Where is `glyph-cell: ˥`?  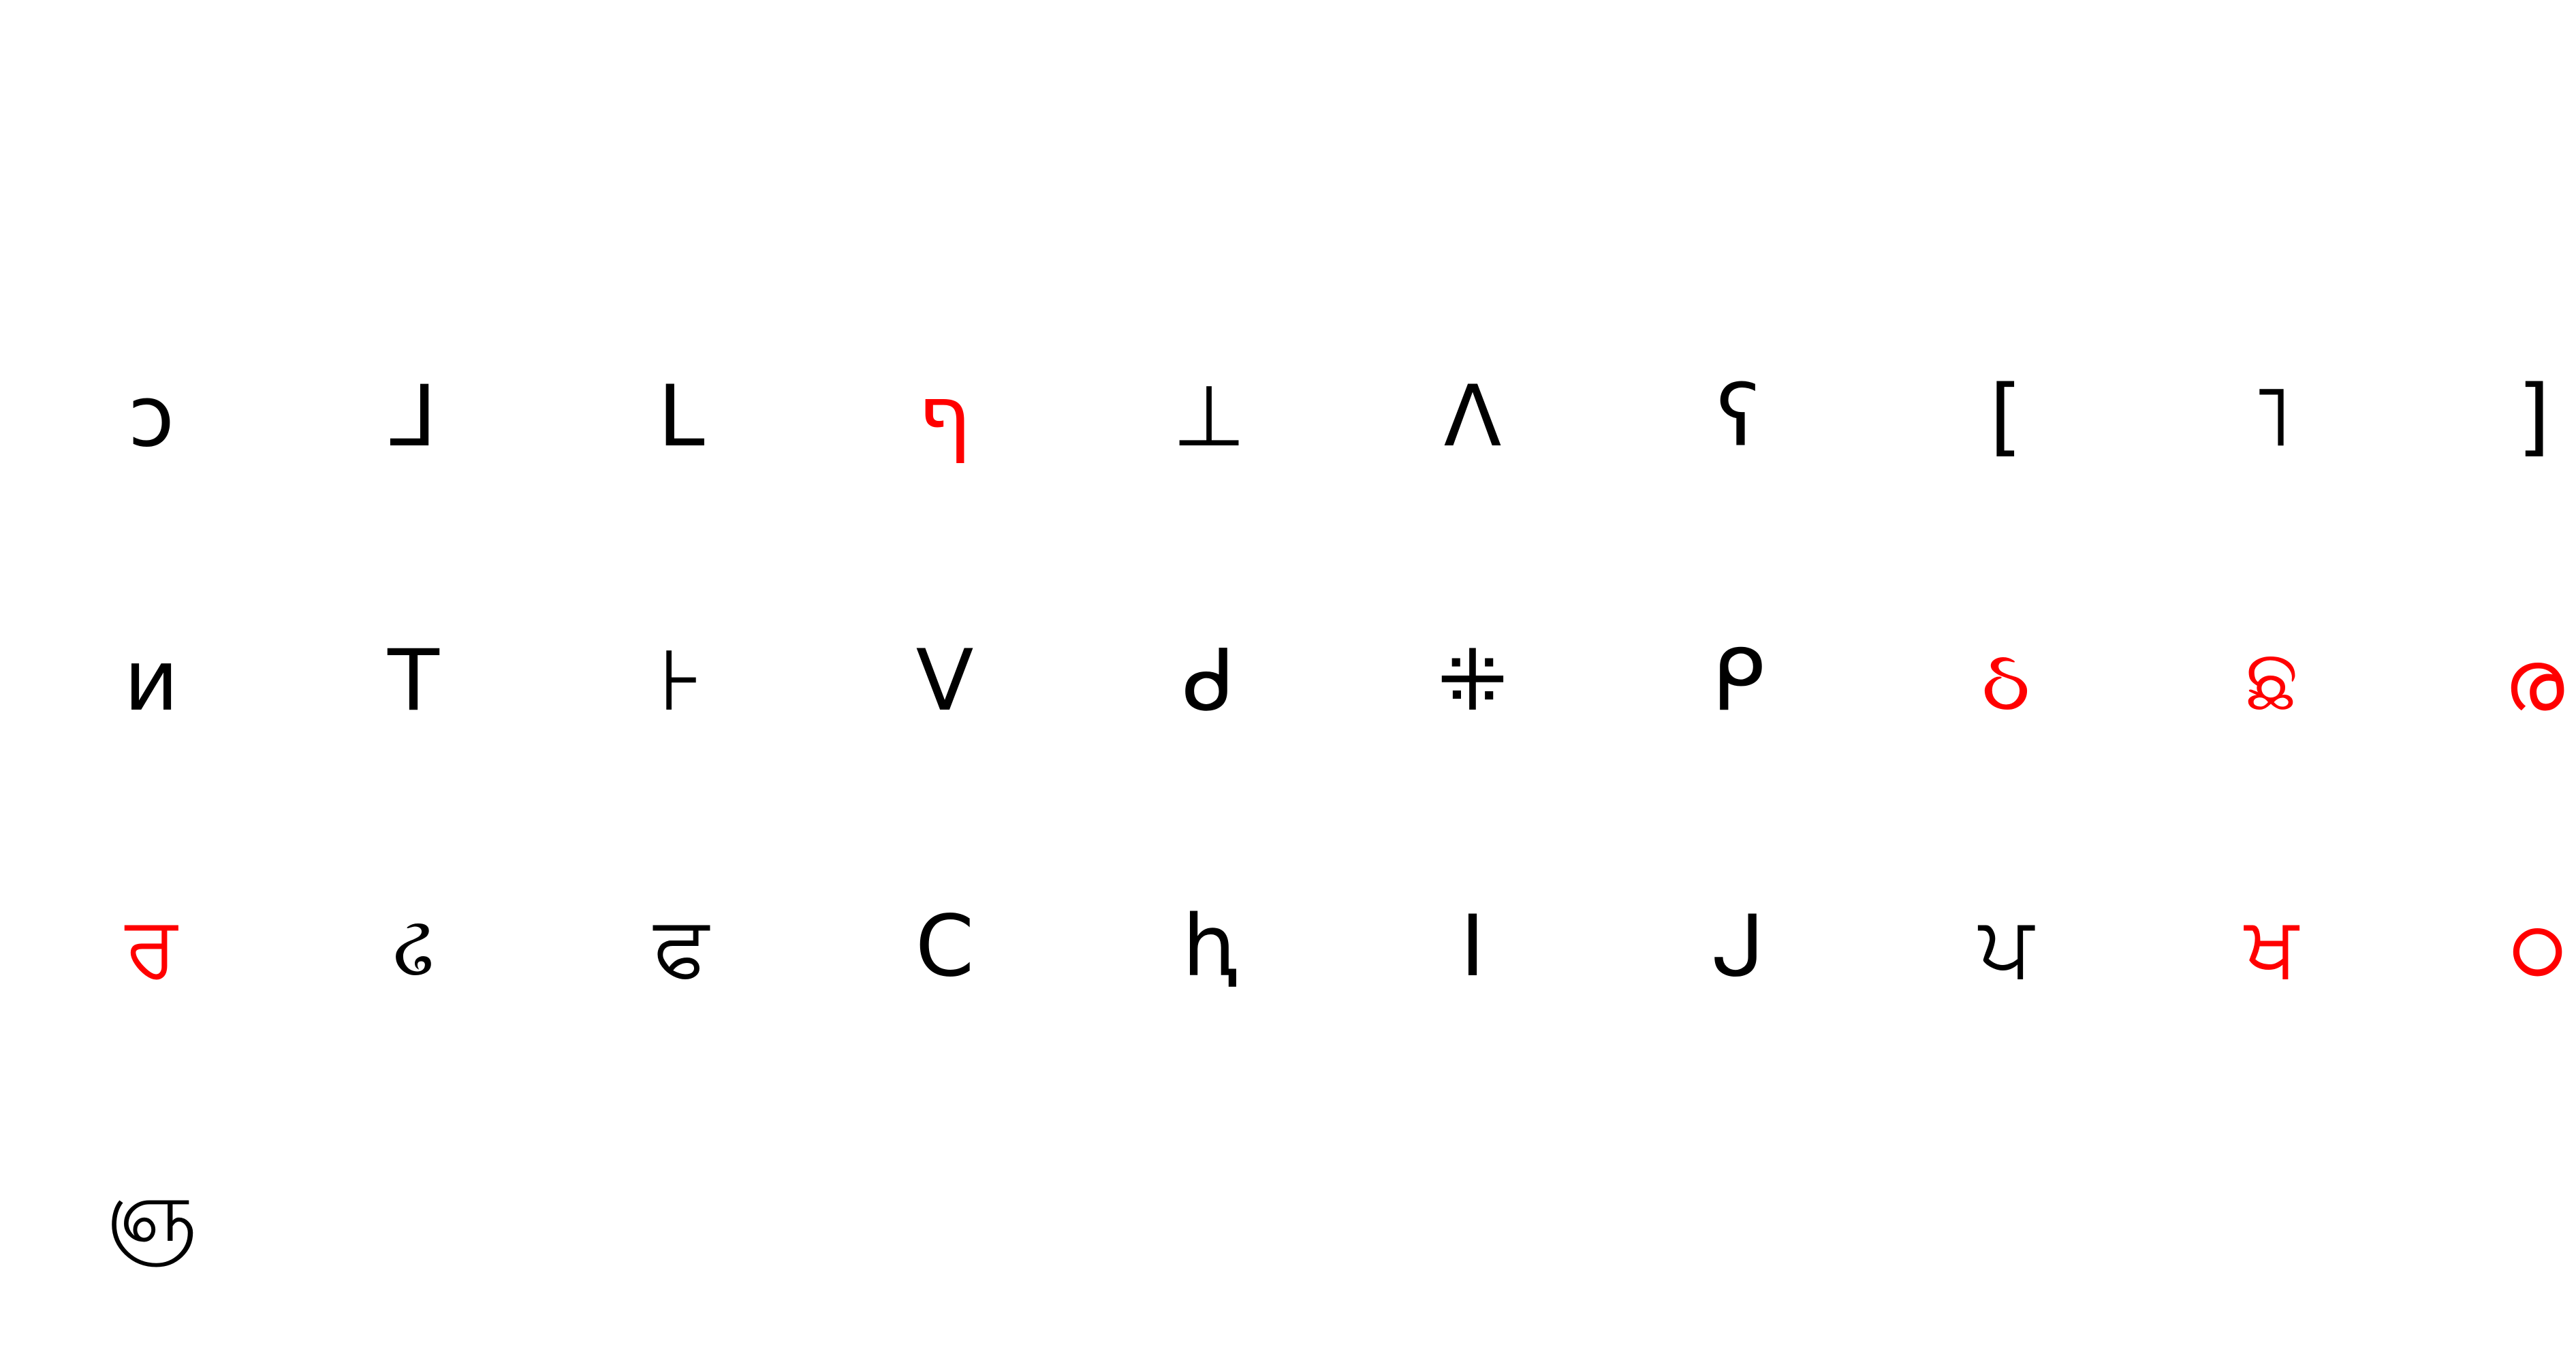
glyph-cell: ˥ is located at coordinates (2271, 417).